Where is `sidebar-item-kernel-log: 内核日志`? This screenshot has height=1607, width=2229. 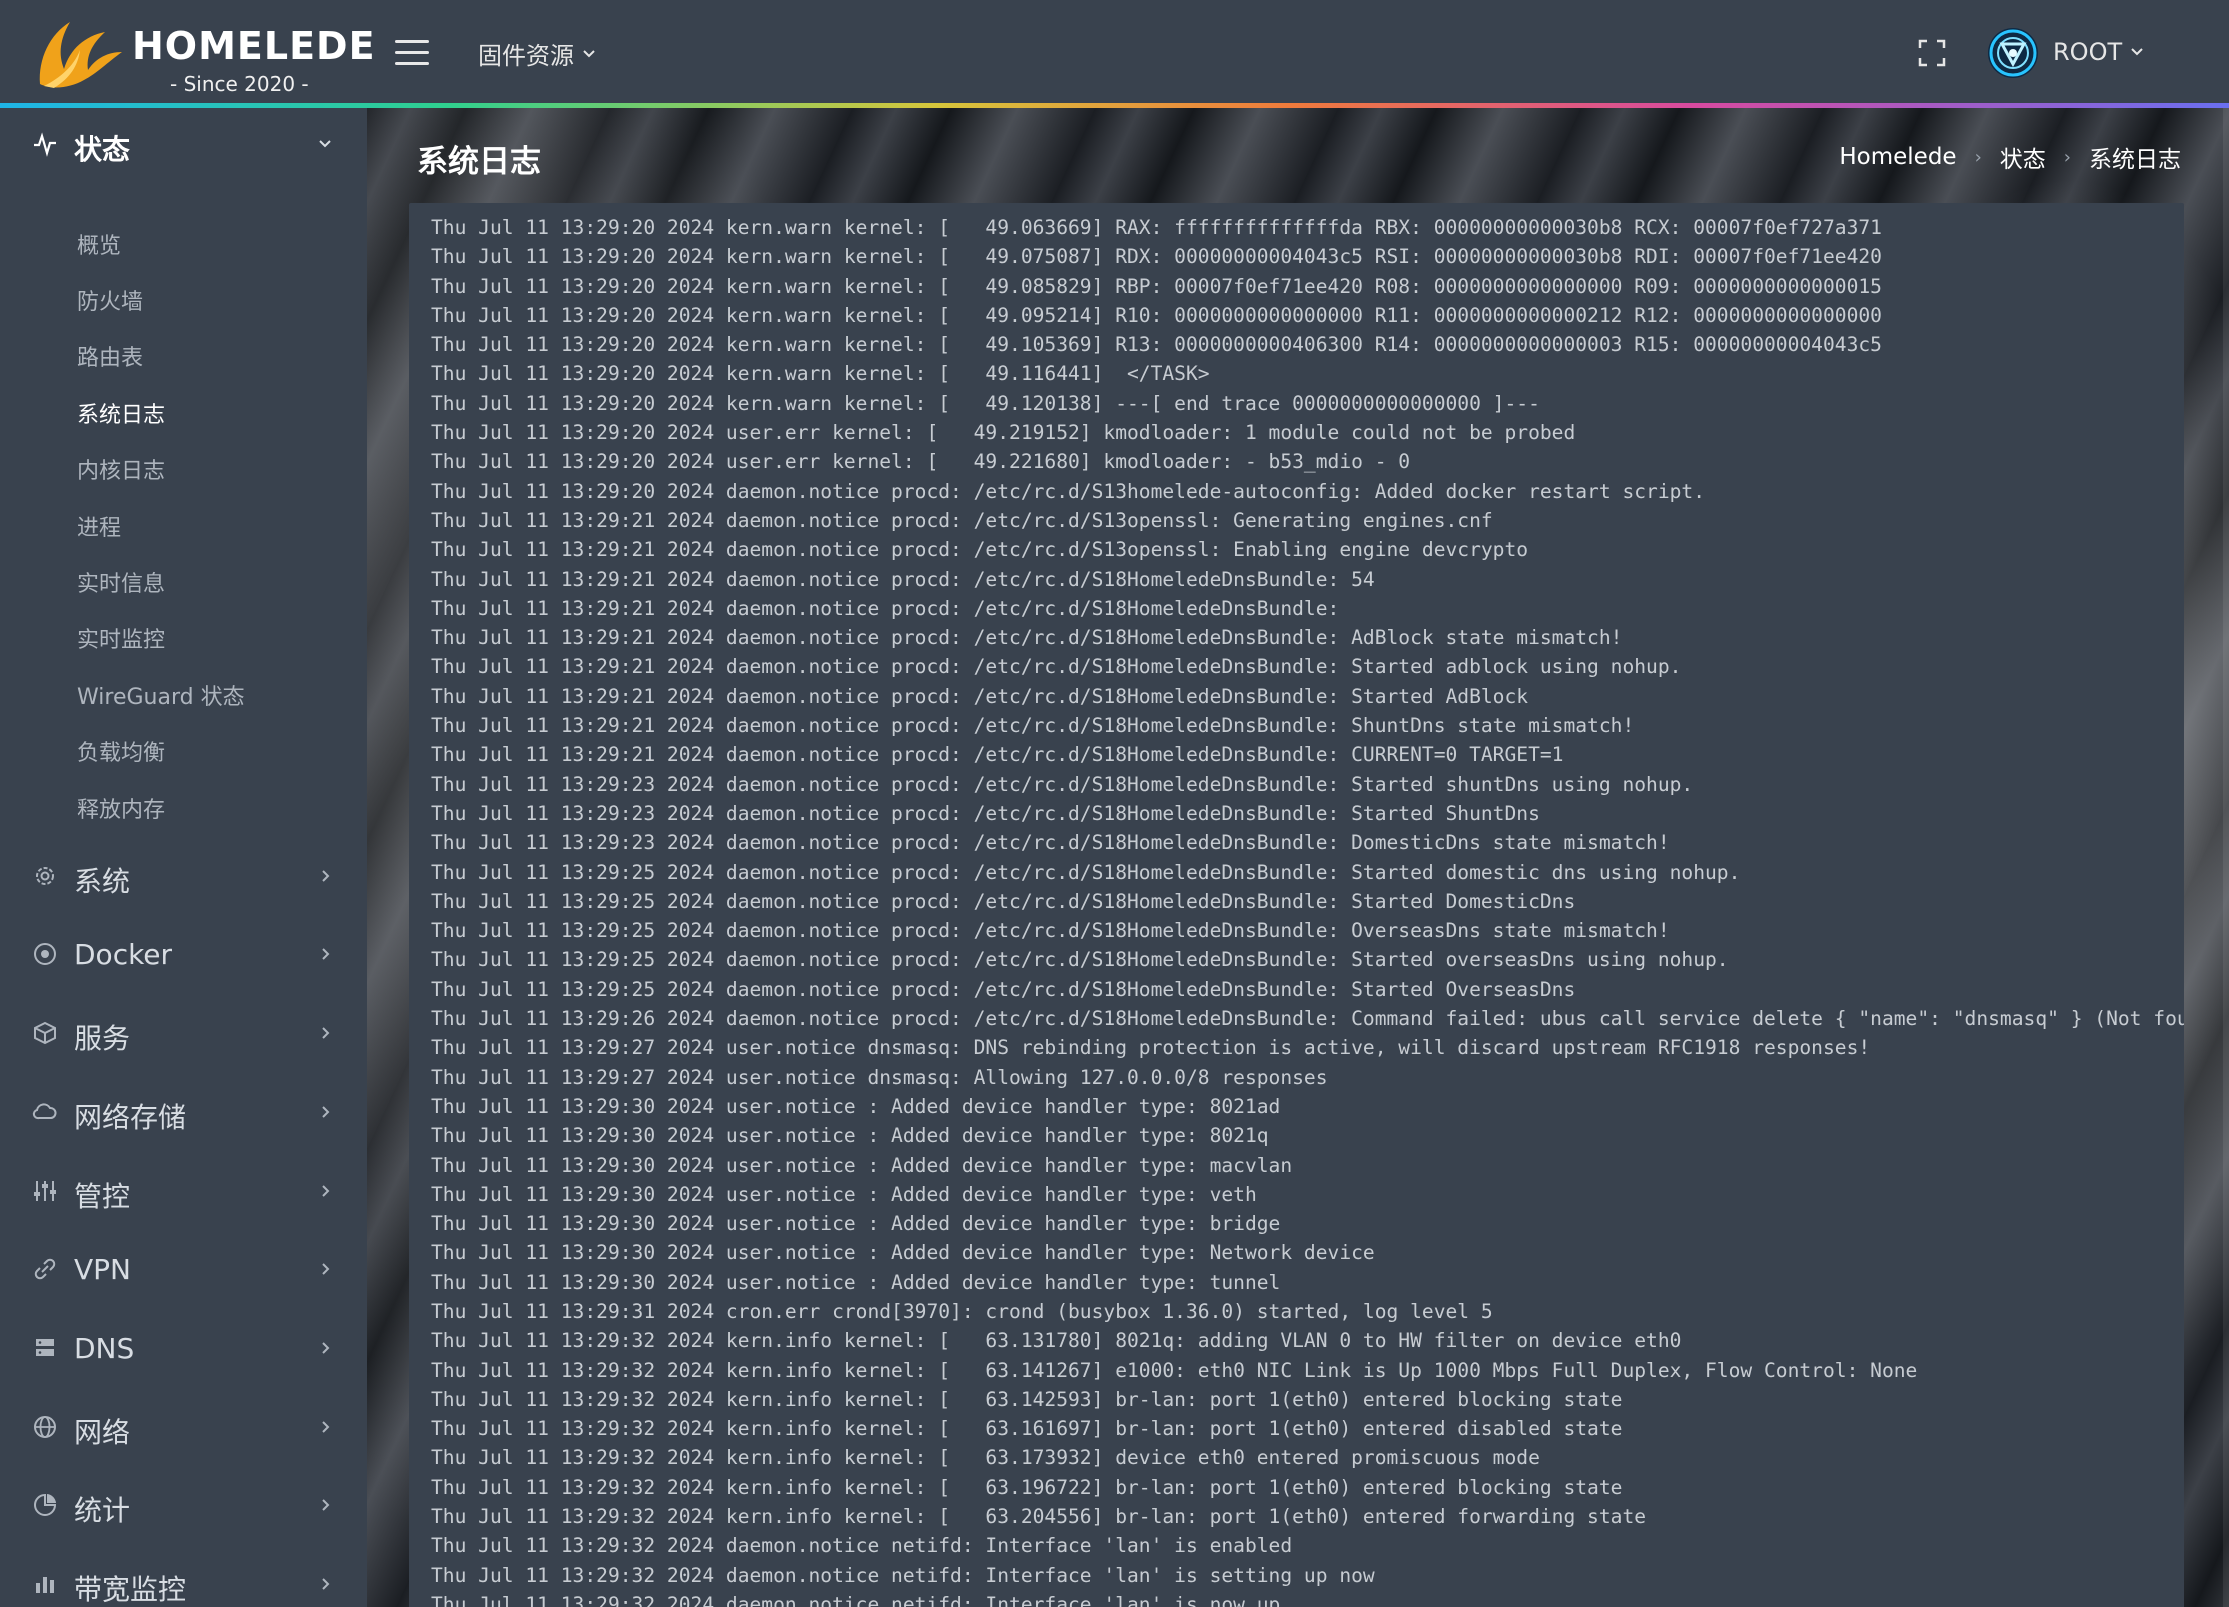 sidebar-item-kernel-log: 内核日志 is located at coordinates (121, 469).